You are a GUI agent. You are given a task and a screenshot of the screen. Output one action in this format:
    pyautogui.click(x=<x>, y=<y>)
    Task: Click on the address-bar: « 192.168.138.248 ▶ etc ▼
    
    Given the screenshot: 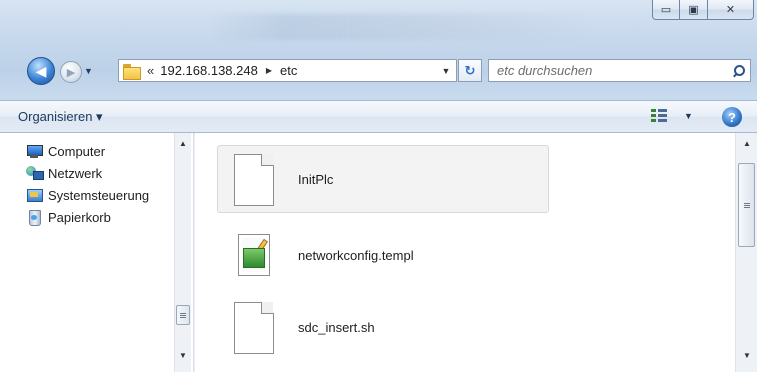 What is the action you would take?
    pyautogui.click(x=287, y=70)
    